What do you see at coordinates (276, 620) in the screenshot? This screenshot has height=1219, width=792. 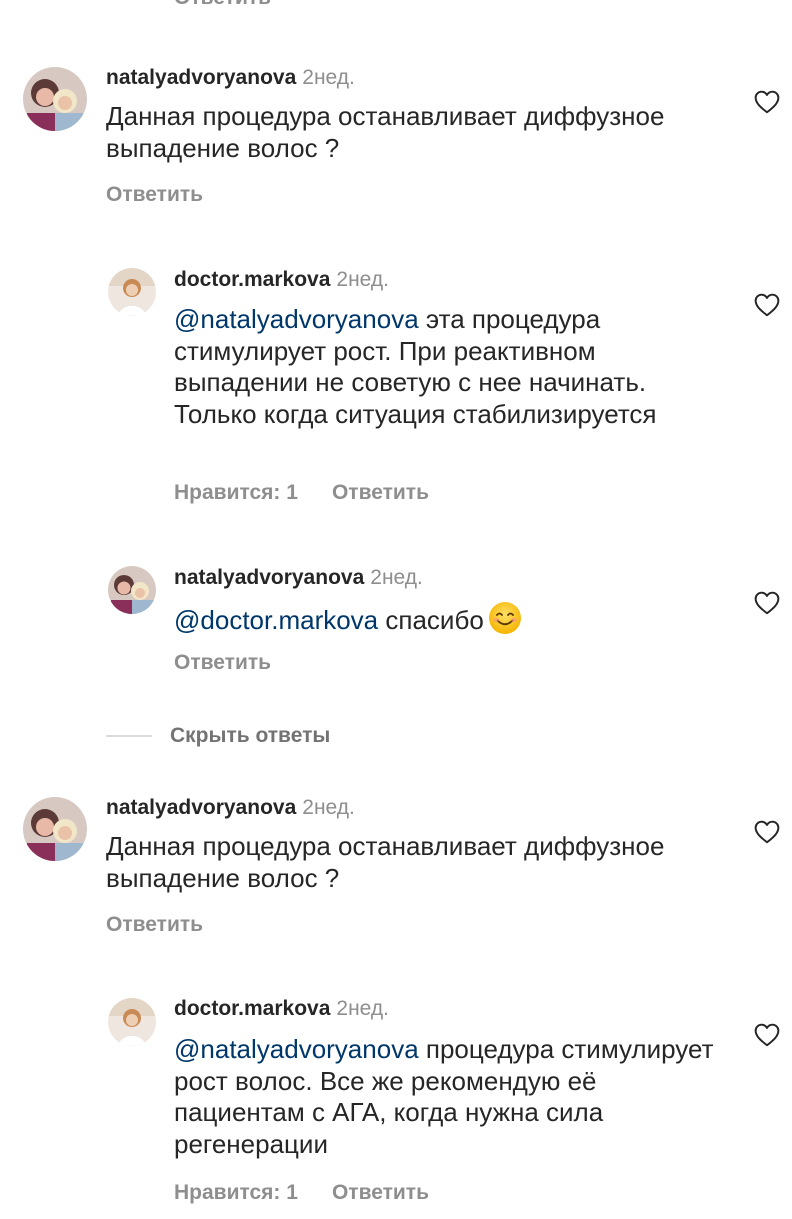 I see `mention-link: @doctor.markova` at bounding box center [276, 620].